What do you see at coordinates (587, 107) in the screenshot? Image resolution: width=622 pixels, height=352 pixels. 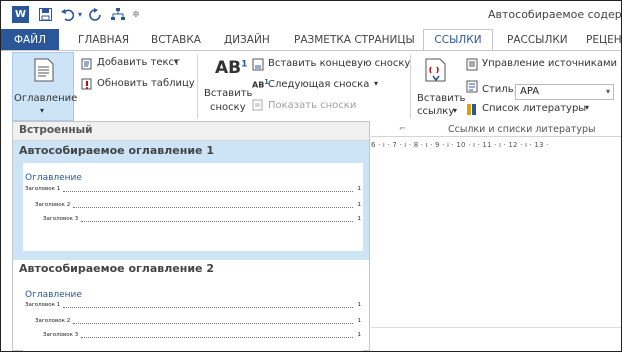 I see `bibliography-dropdown-icon: ▾` at bounding box center [587, 107].